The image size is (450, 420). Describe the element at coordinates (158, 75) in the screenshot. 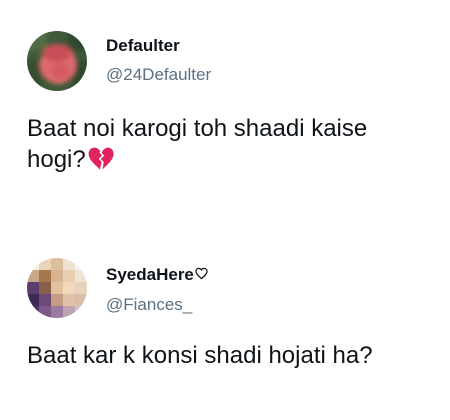

I see `user-handle: @24Defaulter` at that location.